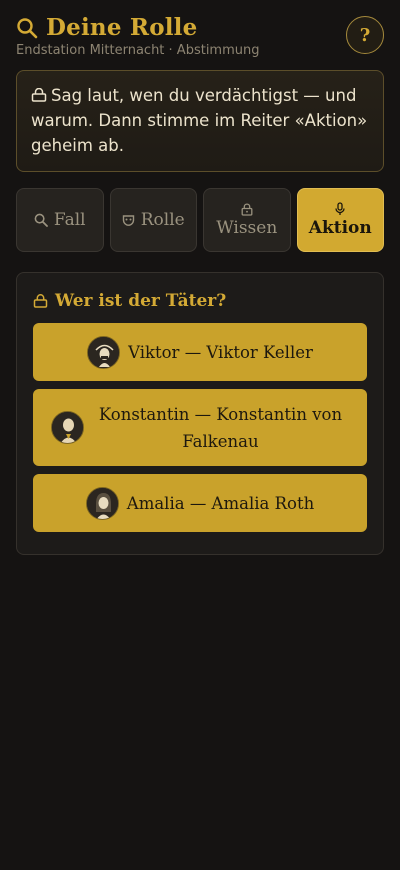 This screenshot has height=870, width=400. What do you see at coordinates (138, 50) in the screenshot?
I see `page-subtitle: Endstation Mitternacht · Abstimmung` at bounding box center [138, 50].